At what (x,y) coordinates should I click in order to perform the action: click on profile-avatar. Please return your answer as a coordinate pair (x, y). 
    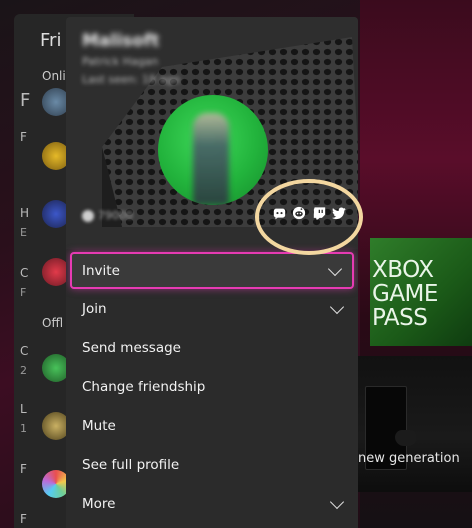
    Looking at the image, I should click on (213, 150).